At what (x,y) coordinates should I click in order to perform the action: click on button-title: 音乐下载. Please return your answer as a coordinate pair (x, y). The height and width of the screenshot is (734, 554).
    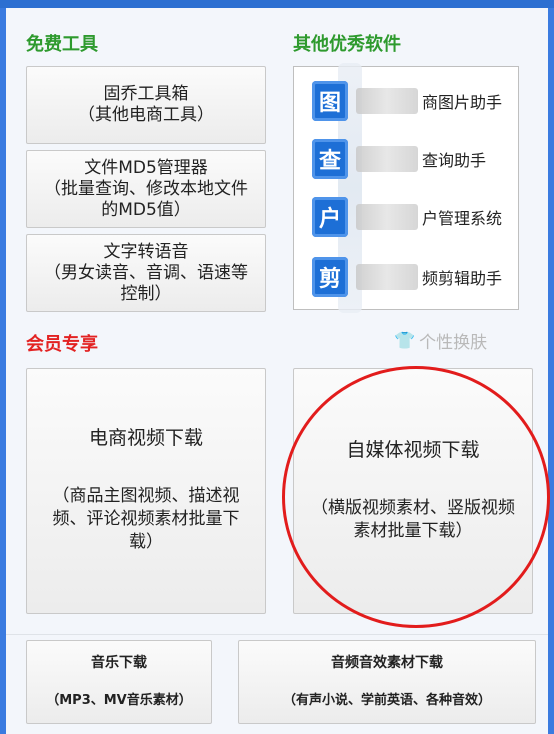
    Looking at the image, I should click on (119, 663).